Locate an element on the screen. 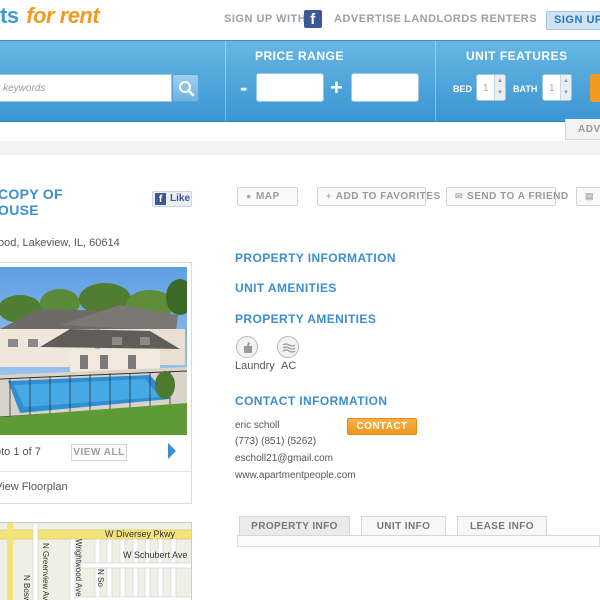 The width and height of the screenshot is (600, 600). logo-text-part2: for rent is located at coordinates (63, 15).